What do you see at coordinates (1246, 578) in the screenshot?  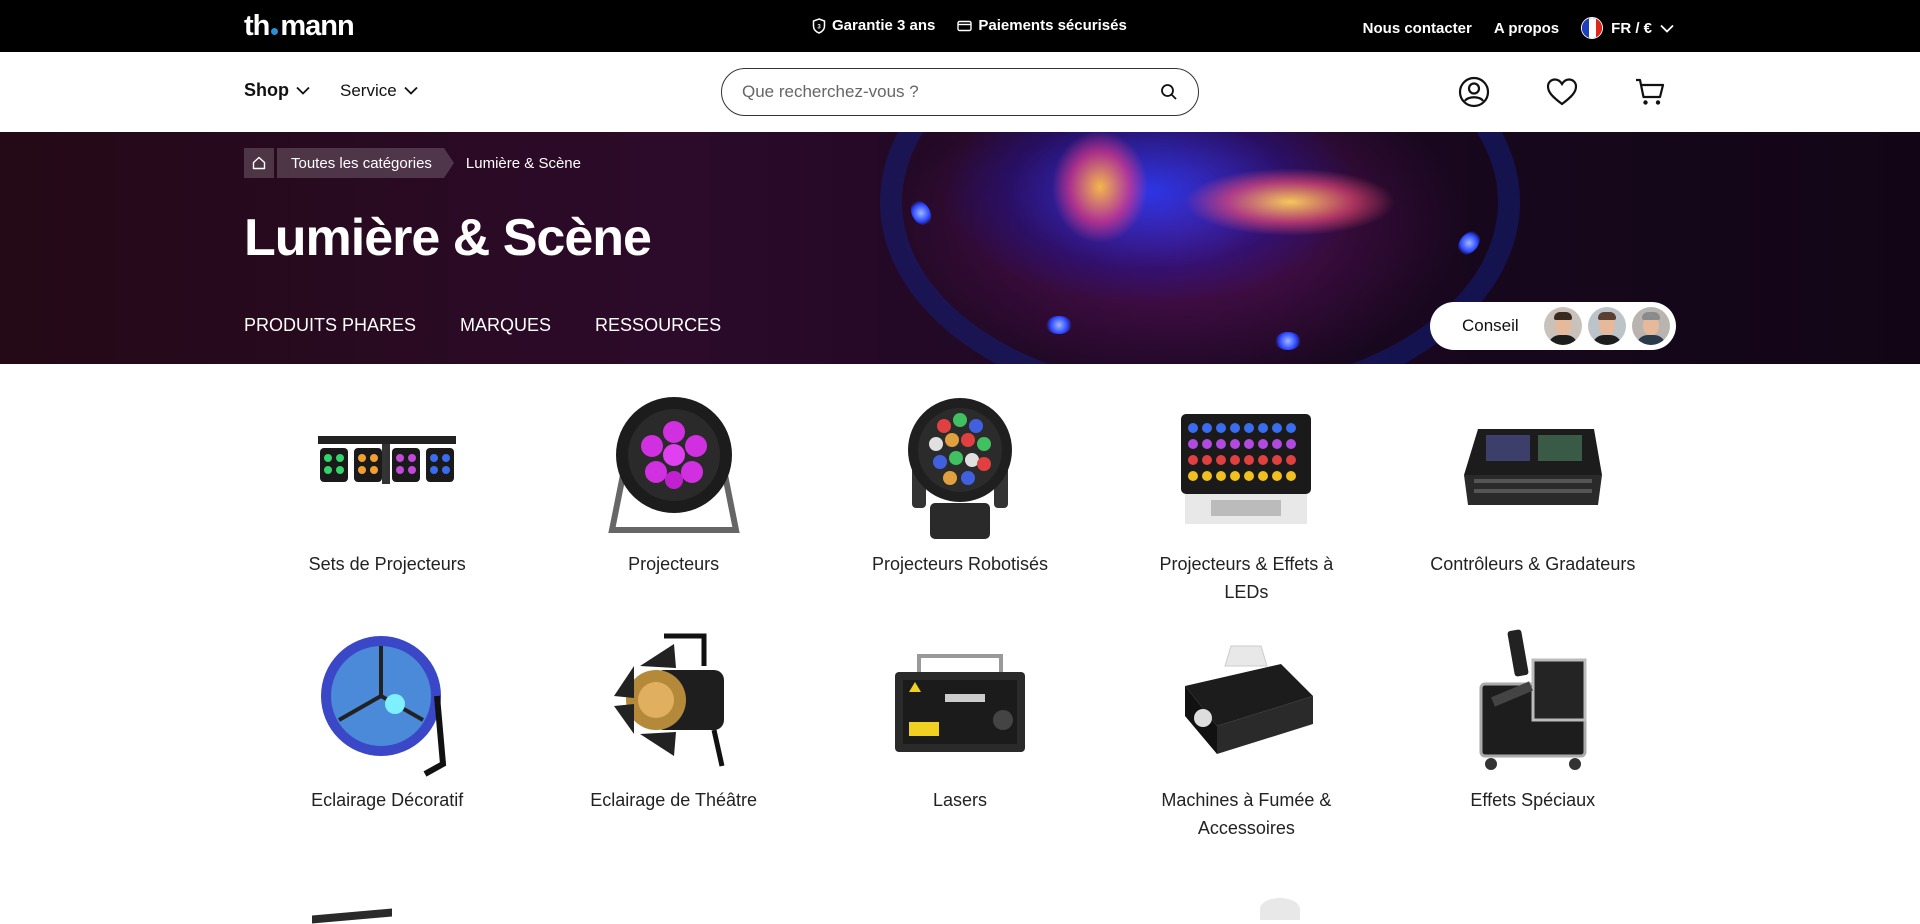 I see `category-label: Projecteurs & Effets à LEDs` at bounding box center [1246, 578].